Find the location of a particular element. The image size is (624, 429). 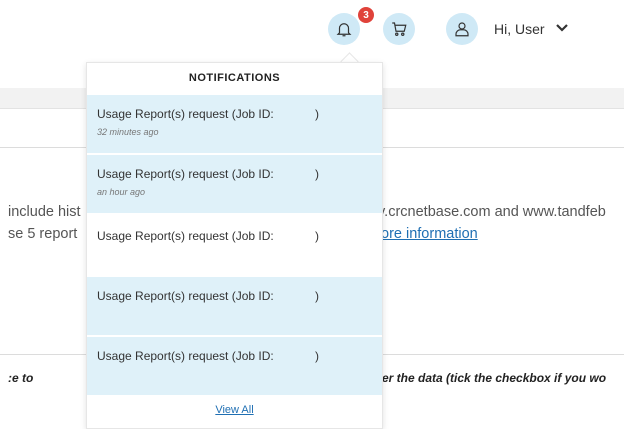

chevron-down-icon is located at coordinates (562, 28).